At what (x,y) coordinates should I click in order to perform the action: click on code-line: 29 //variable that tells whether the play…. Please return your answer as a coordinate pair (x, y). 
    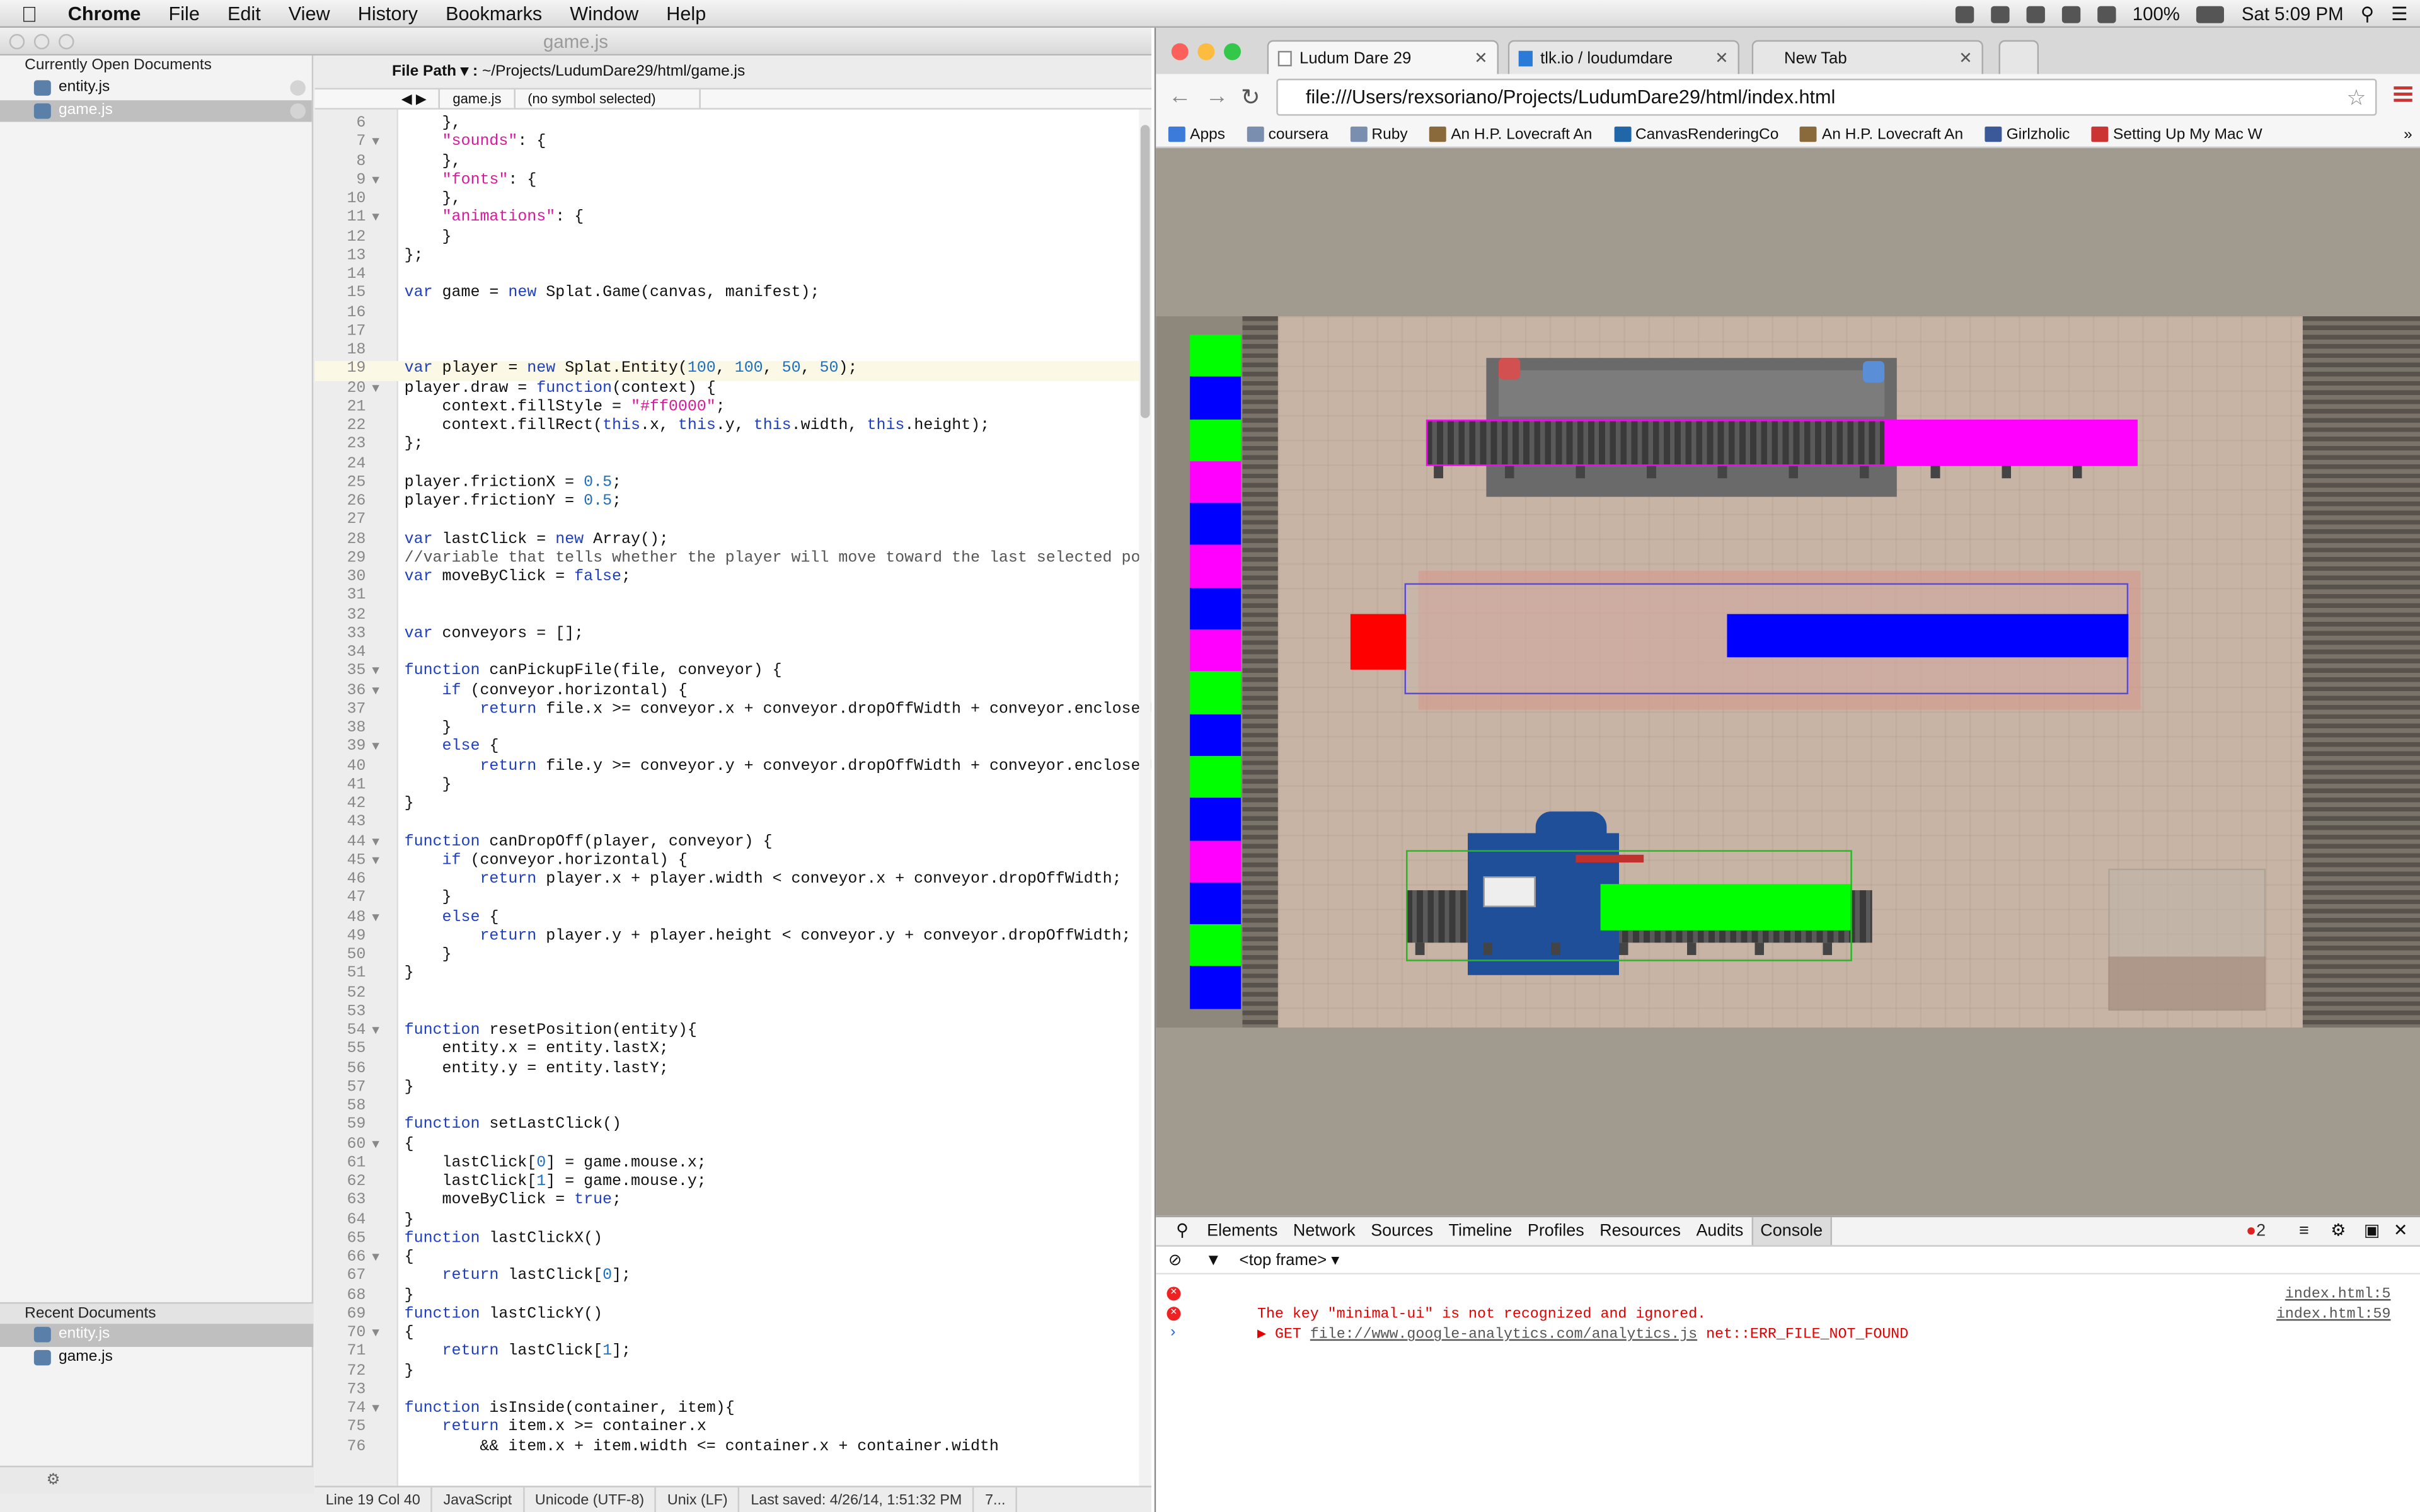
    Looking at the image, I should click on (733, 560).